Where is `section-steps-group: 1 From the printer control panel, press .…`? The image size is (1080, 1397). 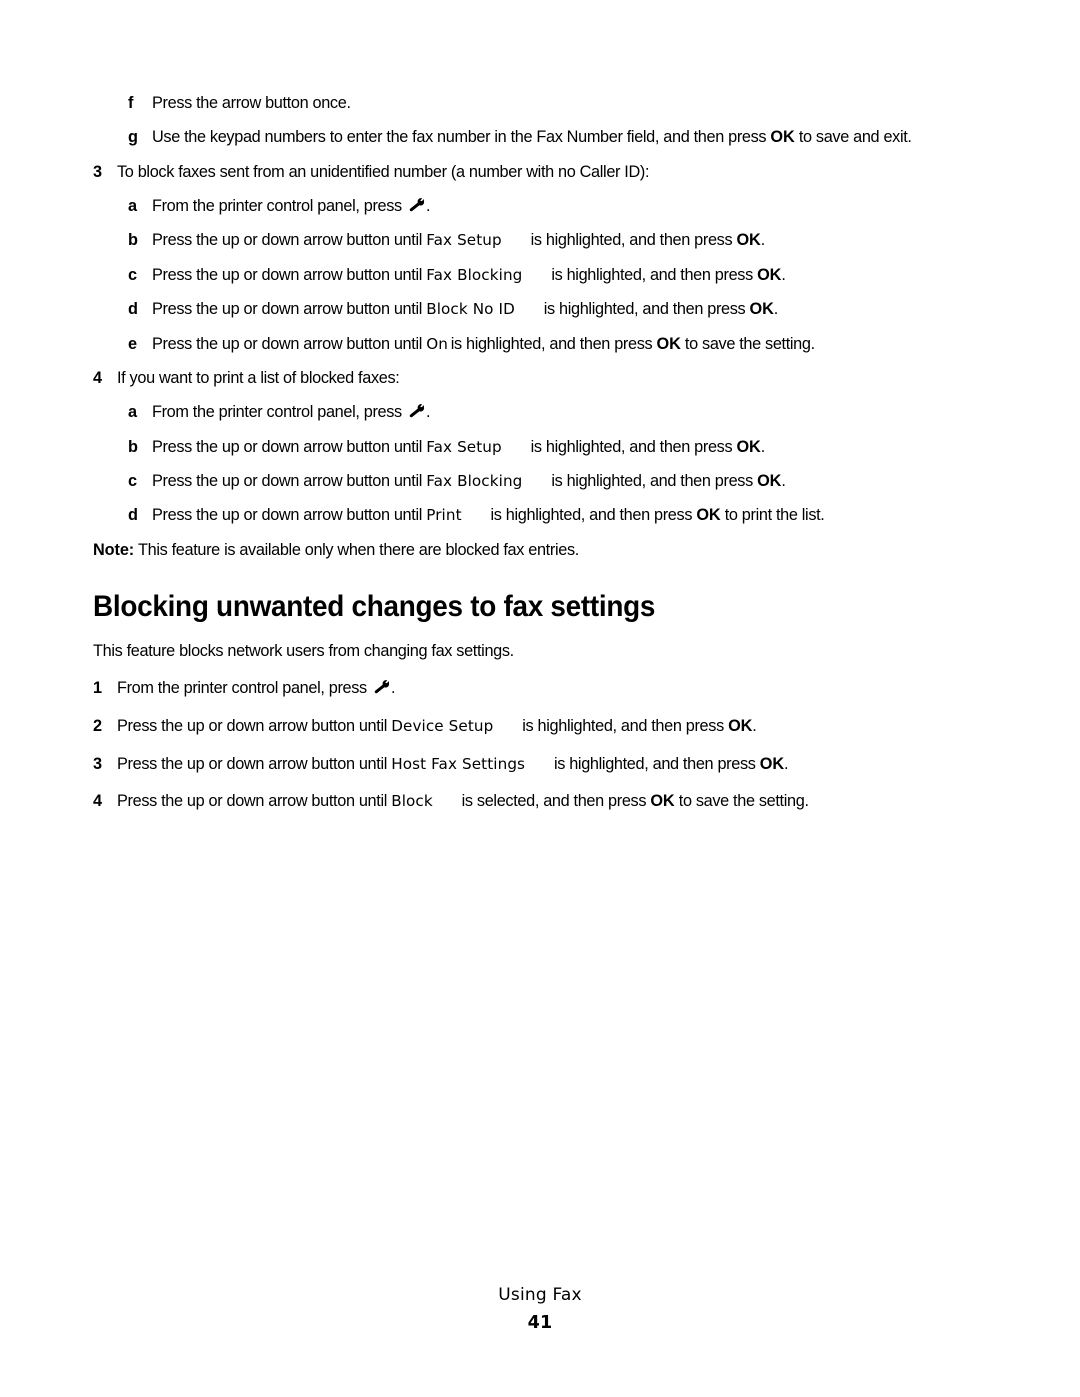
section-steps-group: 1 From the printer control panel, press .… is located at coordinates (548, 745).